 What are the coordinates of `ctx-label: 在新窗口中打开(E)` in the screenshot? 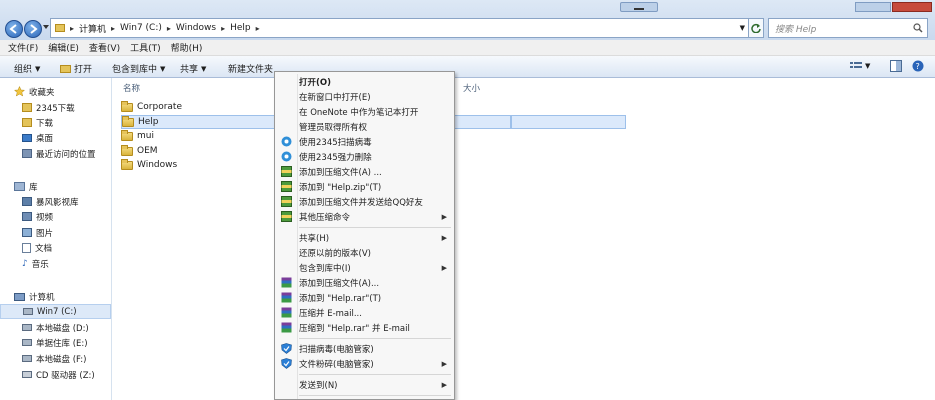 It's located at (335, 97).